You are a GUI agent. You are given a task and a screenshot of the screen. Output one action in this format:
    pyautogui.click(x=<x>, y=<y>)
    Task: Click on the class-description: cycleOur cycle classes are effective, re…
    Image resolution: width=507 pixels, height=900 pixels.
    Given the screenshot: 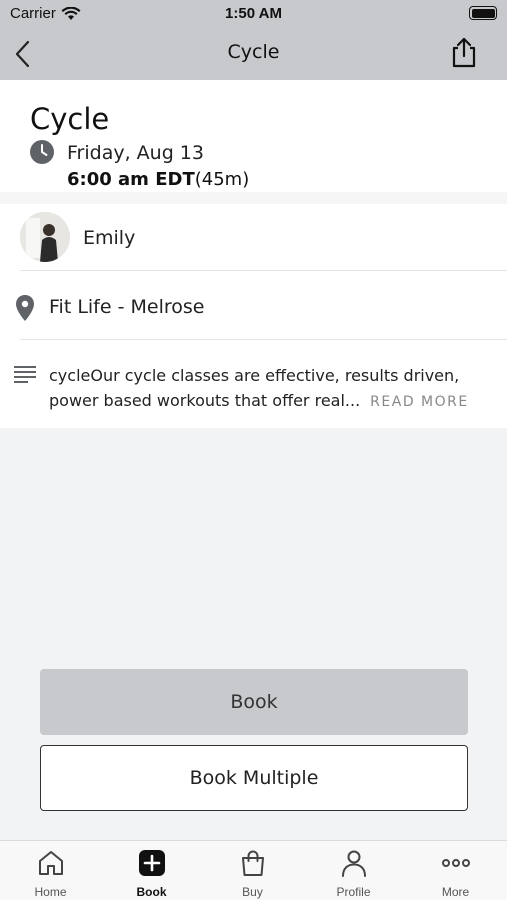 What is the action you would take?
    pyautogui.click(x=259, y=389)
    